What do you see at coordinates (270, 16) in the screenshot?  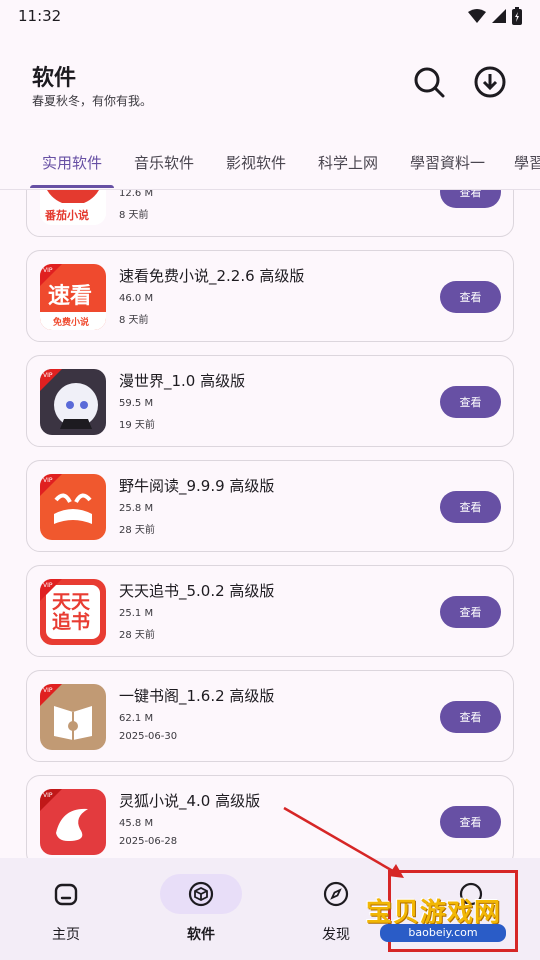 I see `status-bar: 11:32` at bounding box center [270, 16].